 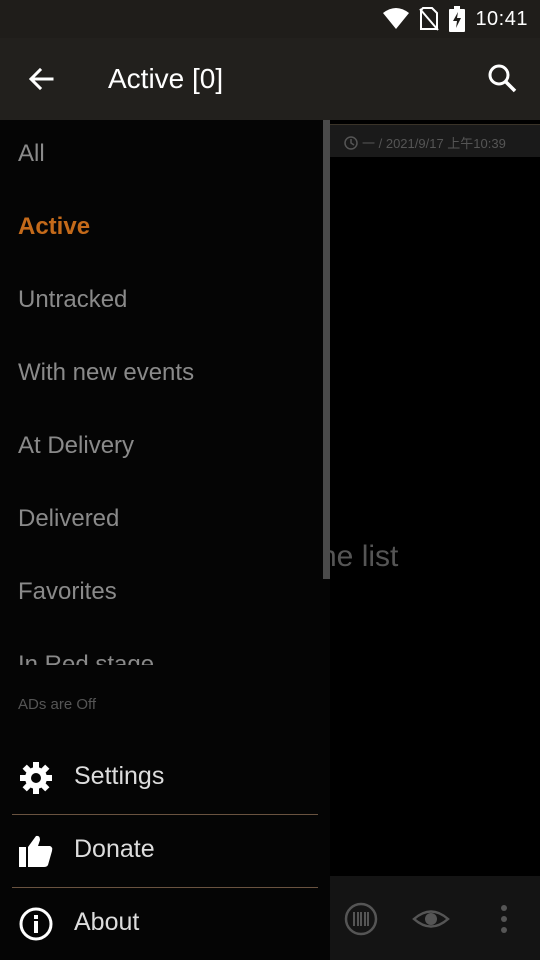 What do you see at coordinates (54, 227) in the screenshot?
I see `filter-item-active: Active` at bounding box center [54, 227].